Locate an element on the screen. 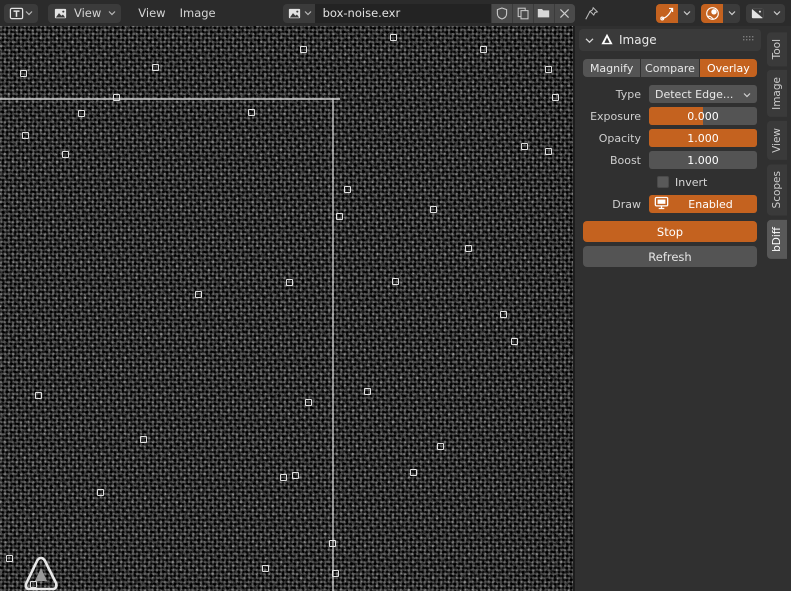  image-datablock: box-noise.exr is located at coordinates (428, 13).